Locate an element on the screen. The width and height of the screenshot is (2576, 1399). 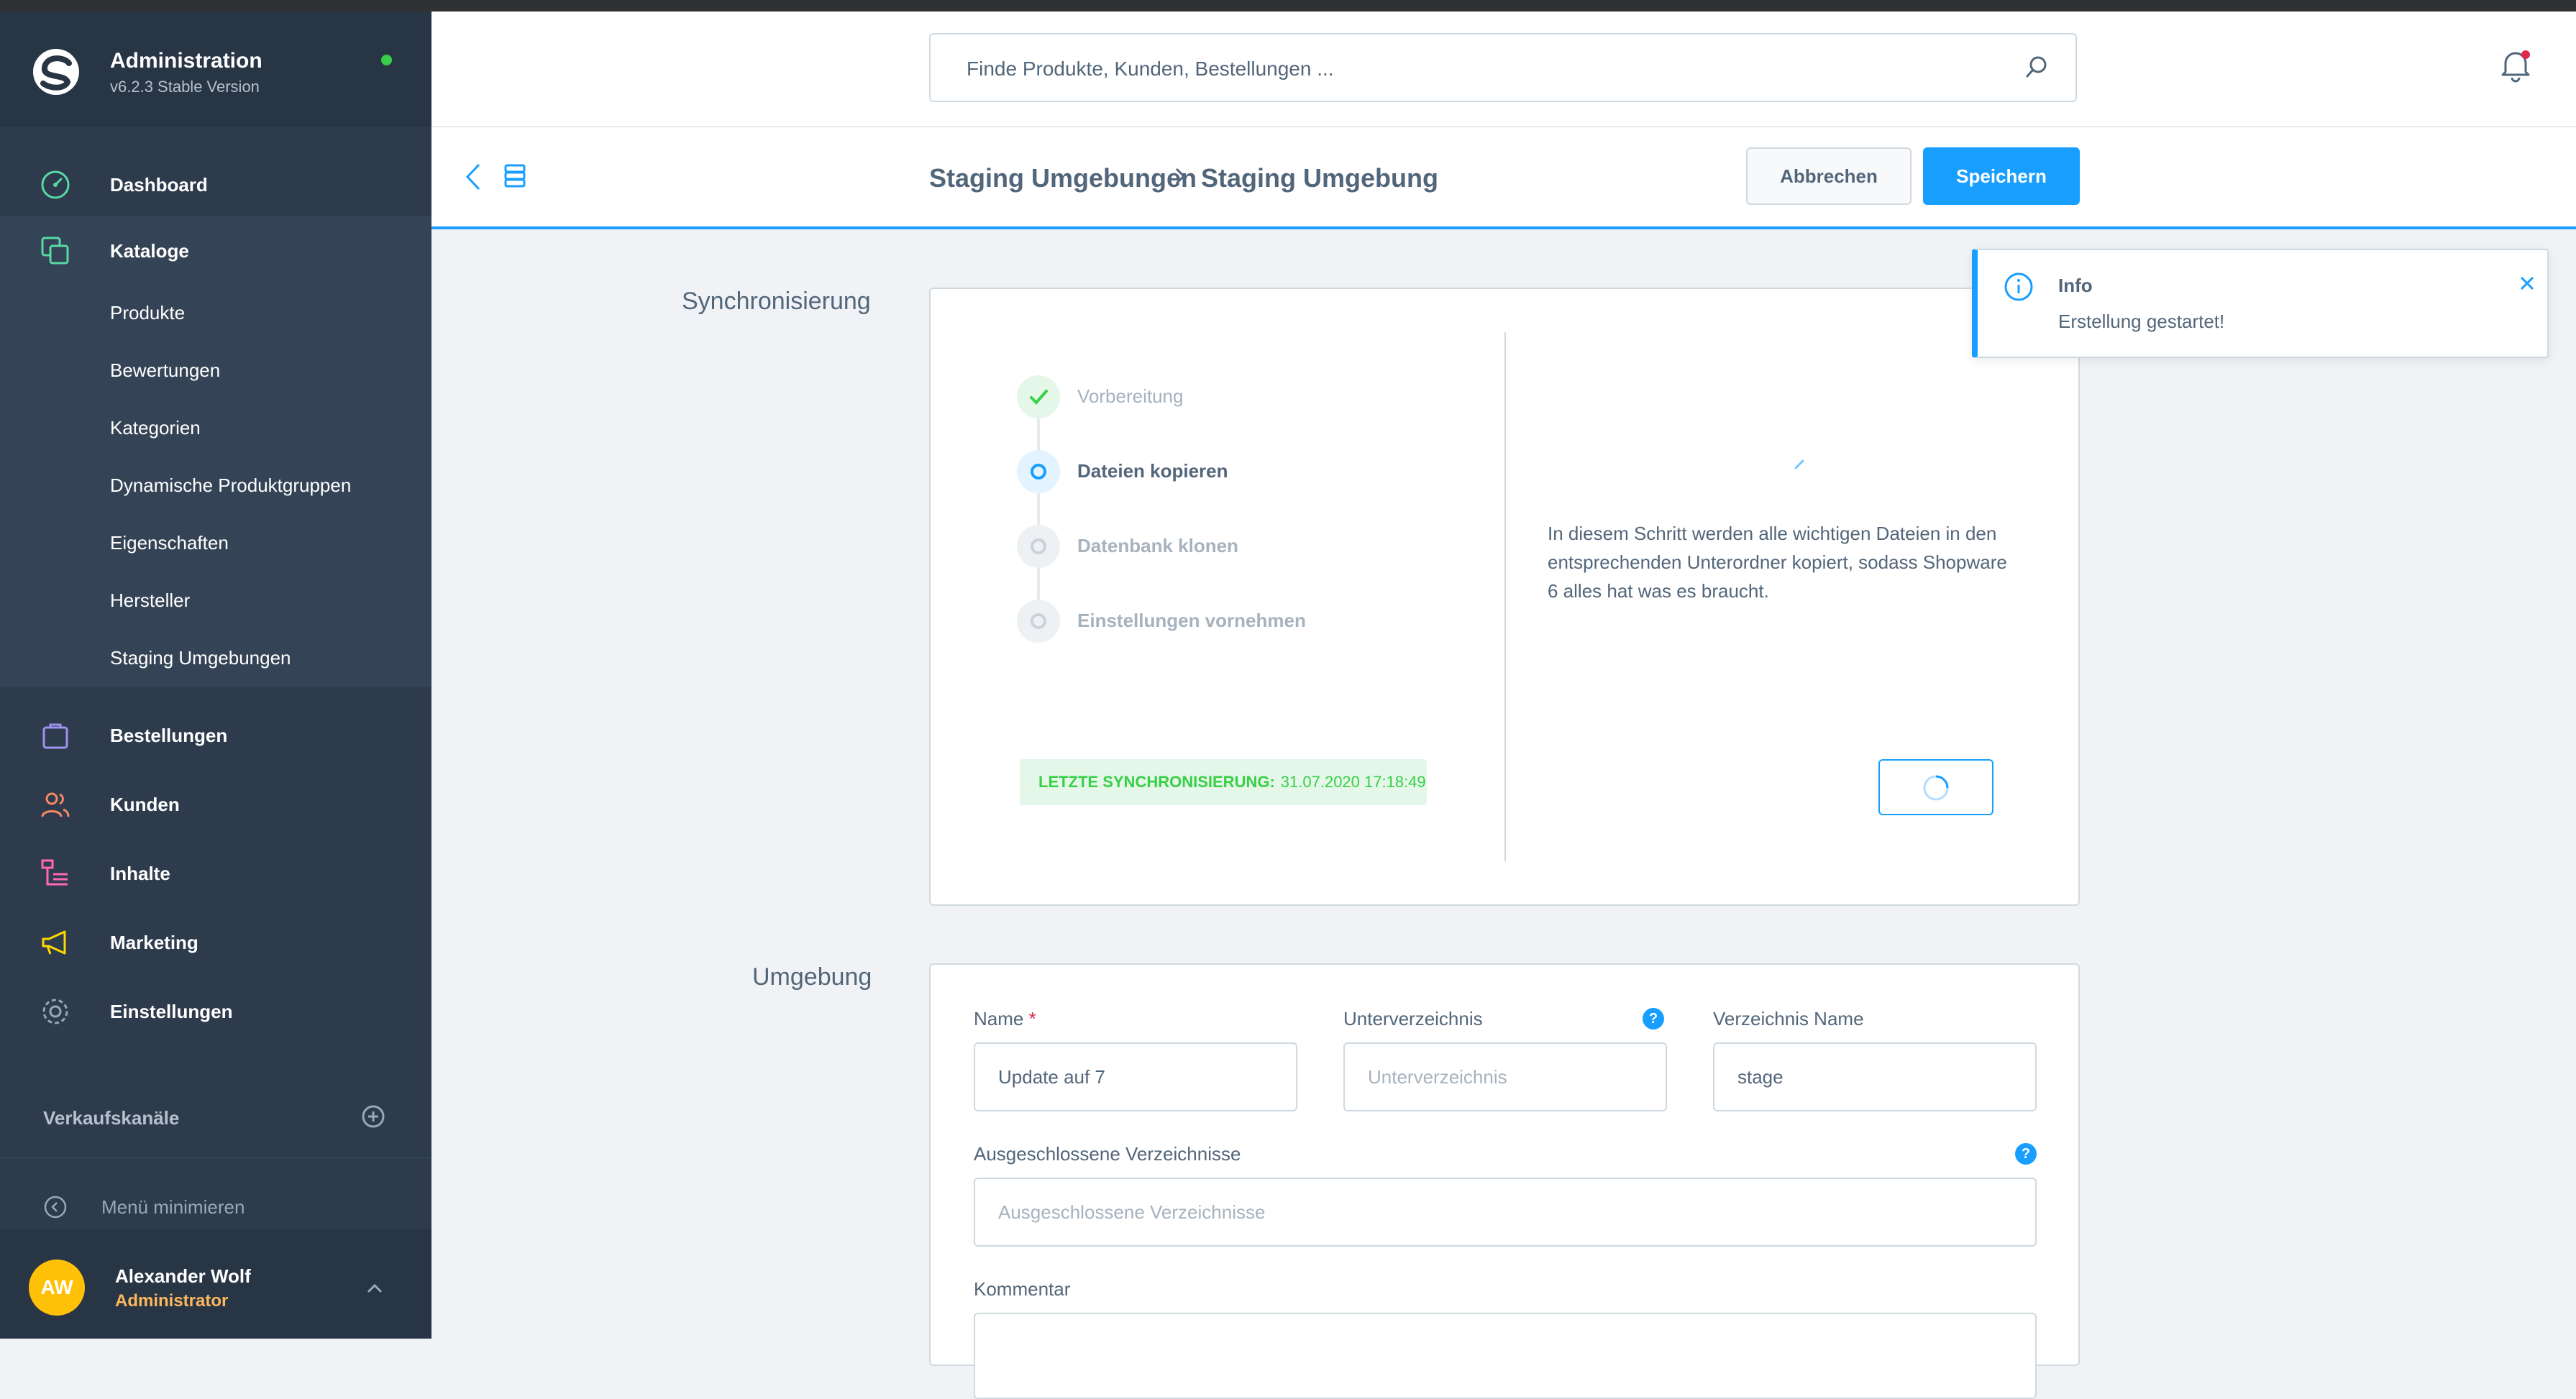
sidebar-subitem-reviews: Bewertungen is located at coordinates (165, 371).